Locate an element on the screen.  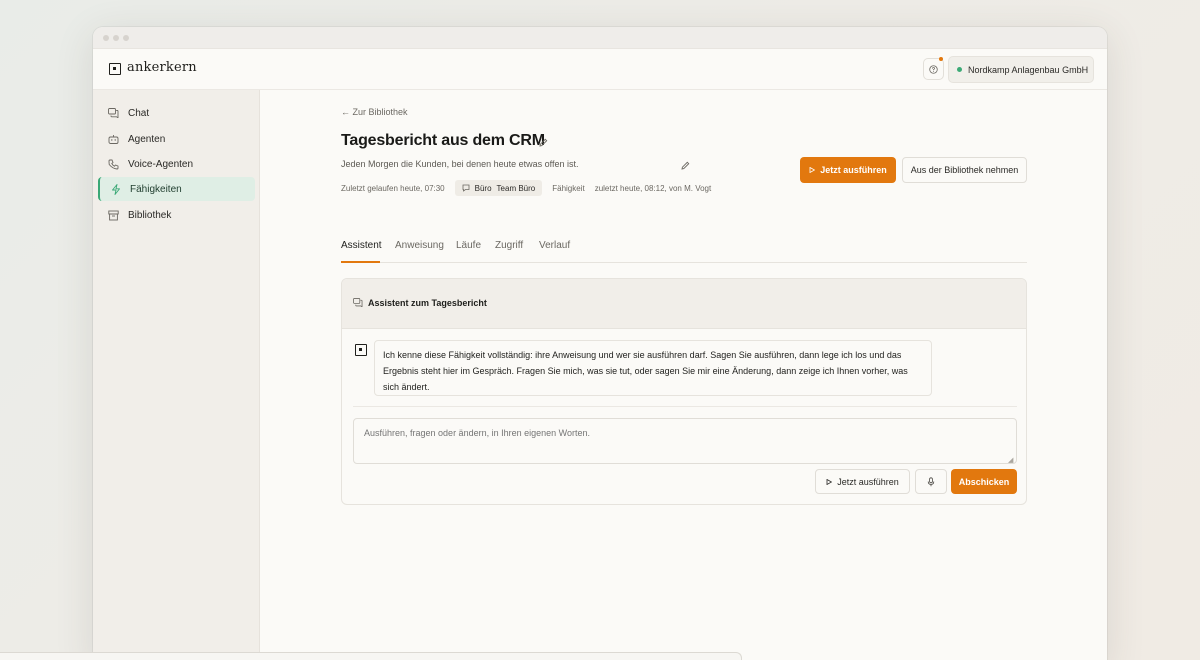
tab-verlauf: Verlauf is located at coordinates (554, 245).